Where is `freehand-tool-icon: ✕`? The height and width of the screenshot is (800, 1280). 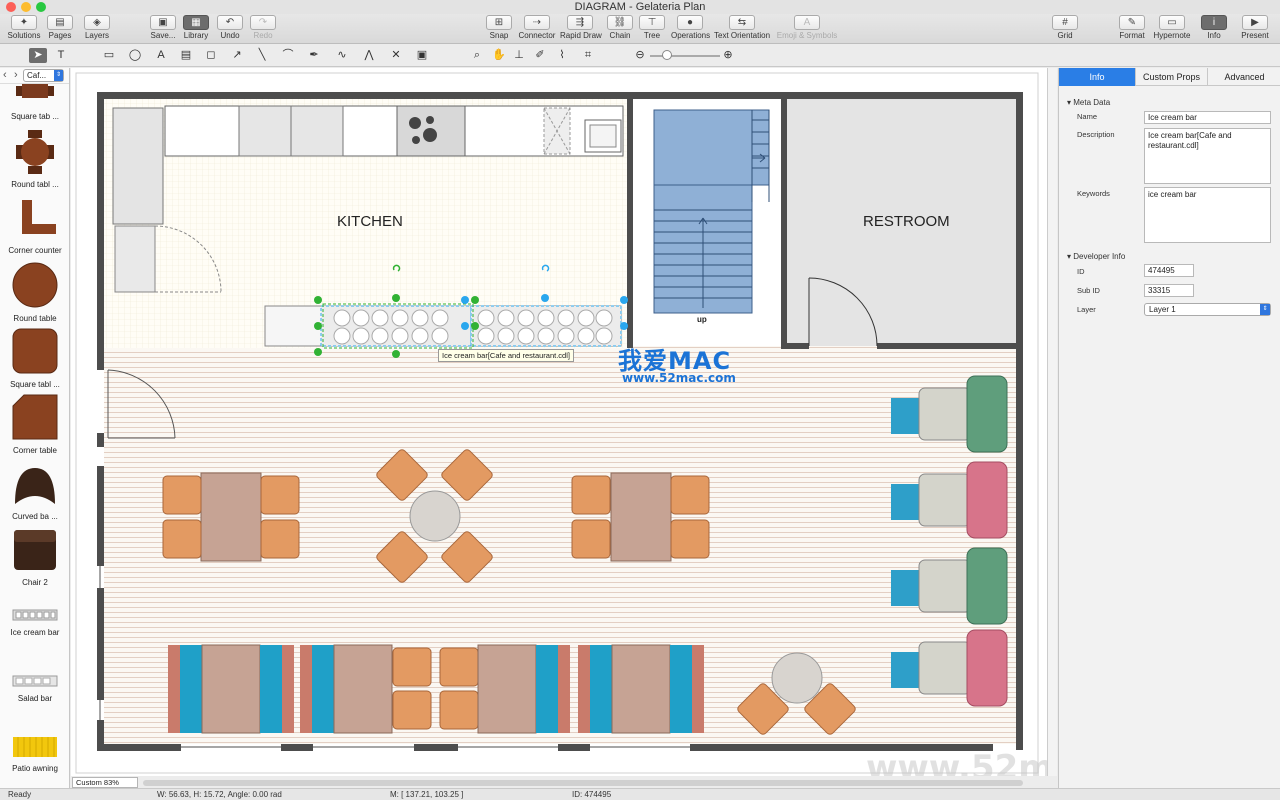
freehand-tool-icon: ✕ is located at coordinates (396, 55).